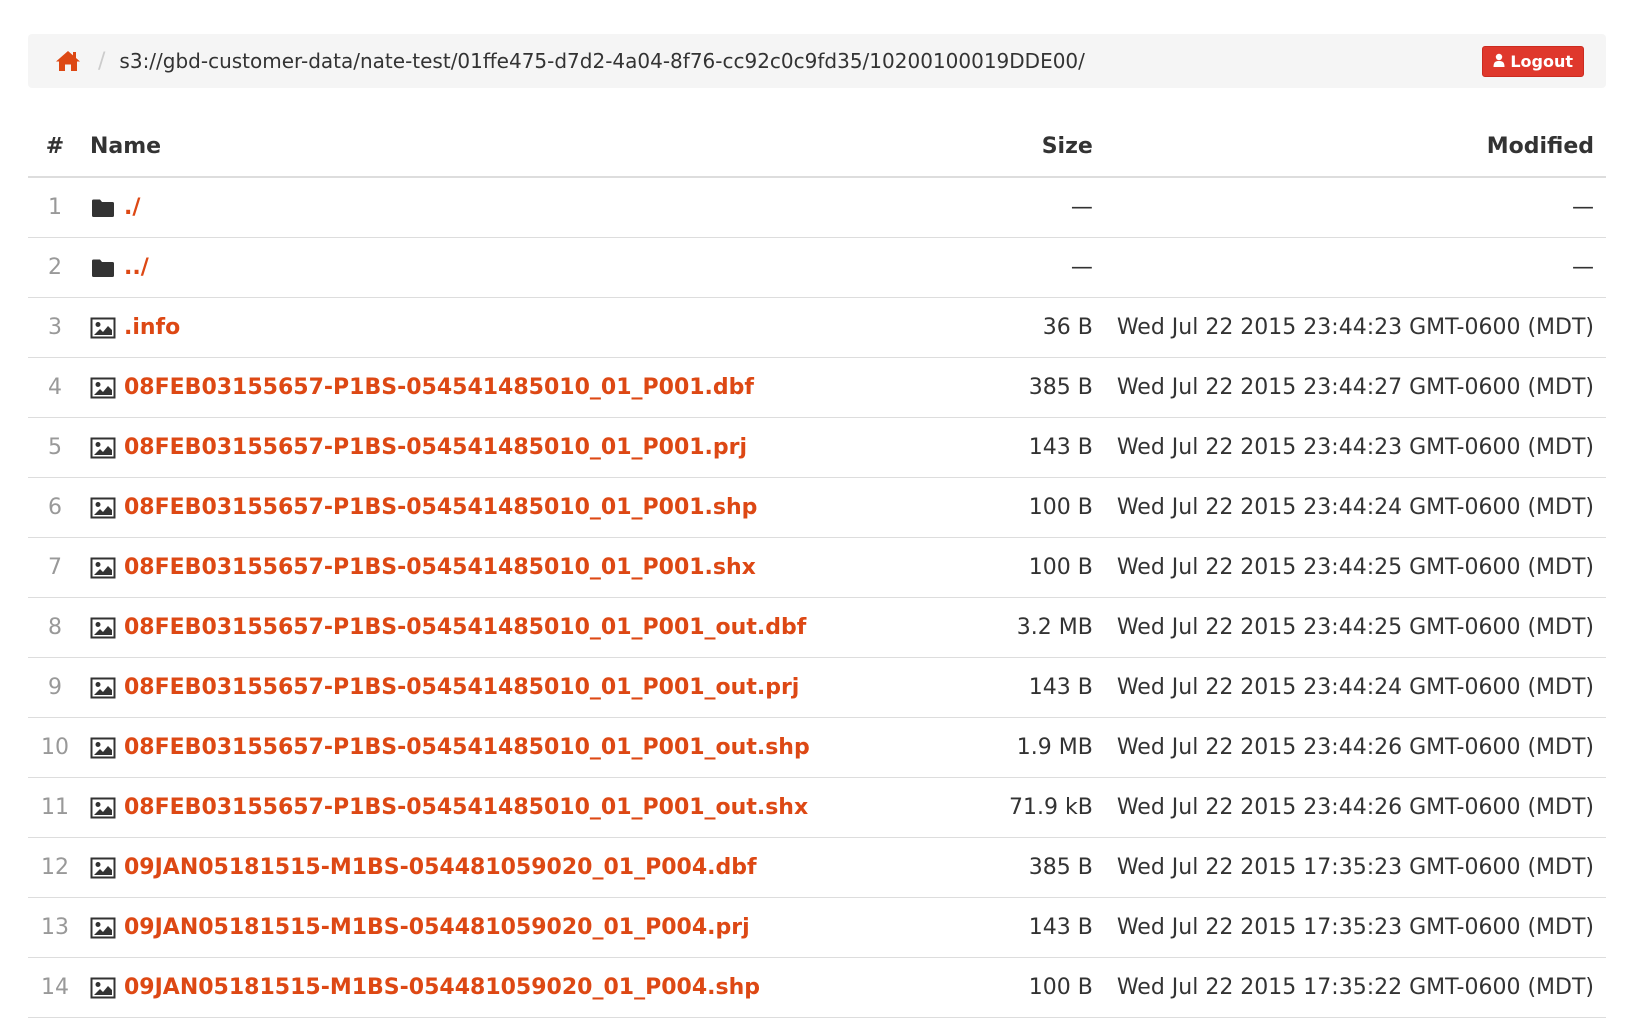 This screenshot has height=1018, width=1628. Describe the element at coordinates (1499, 61) in the screenshot. I see `user-icon` at that location.